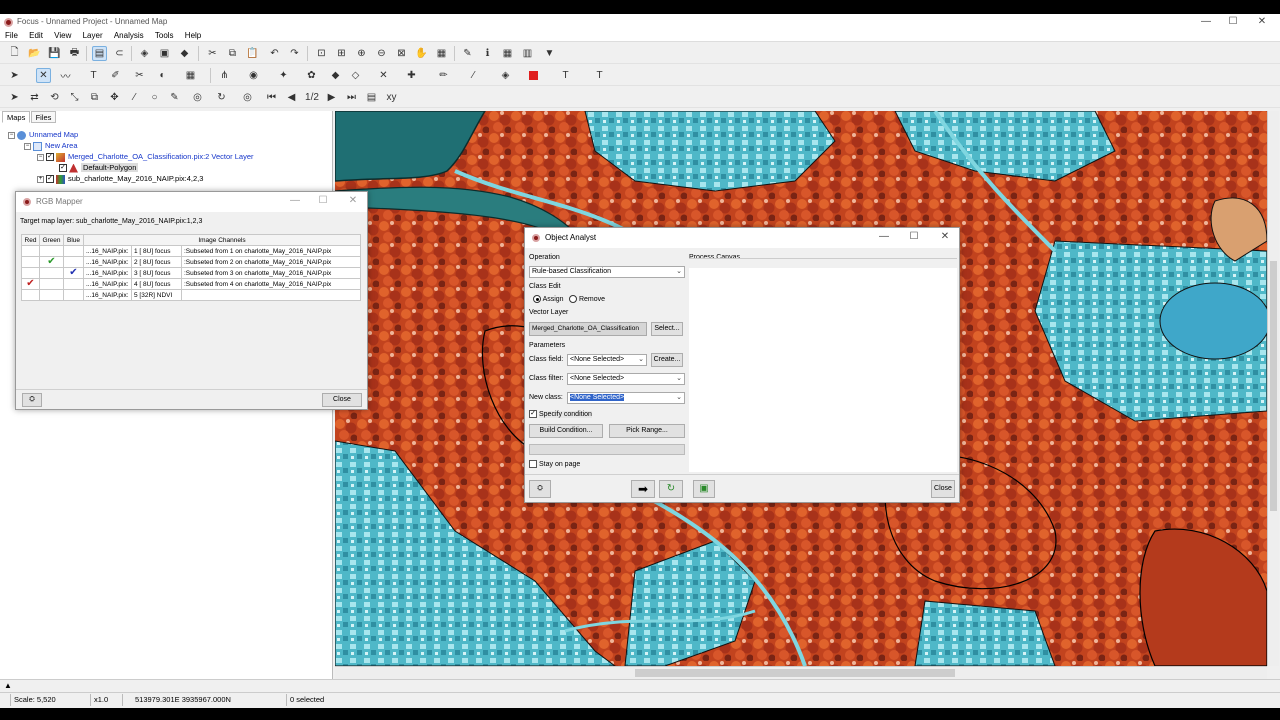 The width and height of the screenshot is (1280, 720). What do you see at coordinates (8, 685) in the screenshot?
I see `status-dropdown-icon: ▲` at bounding box center [8, 685].